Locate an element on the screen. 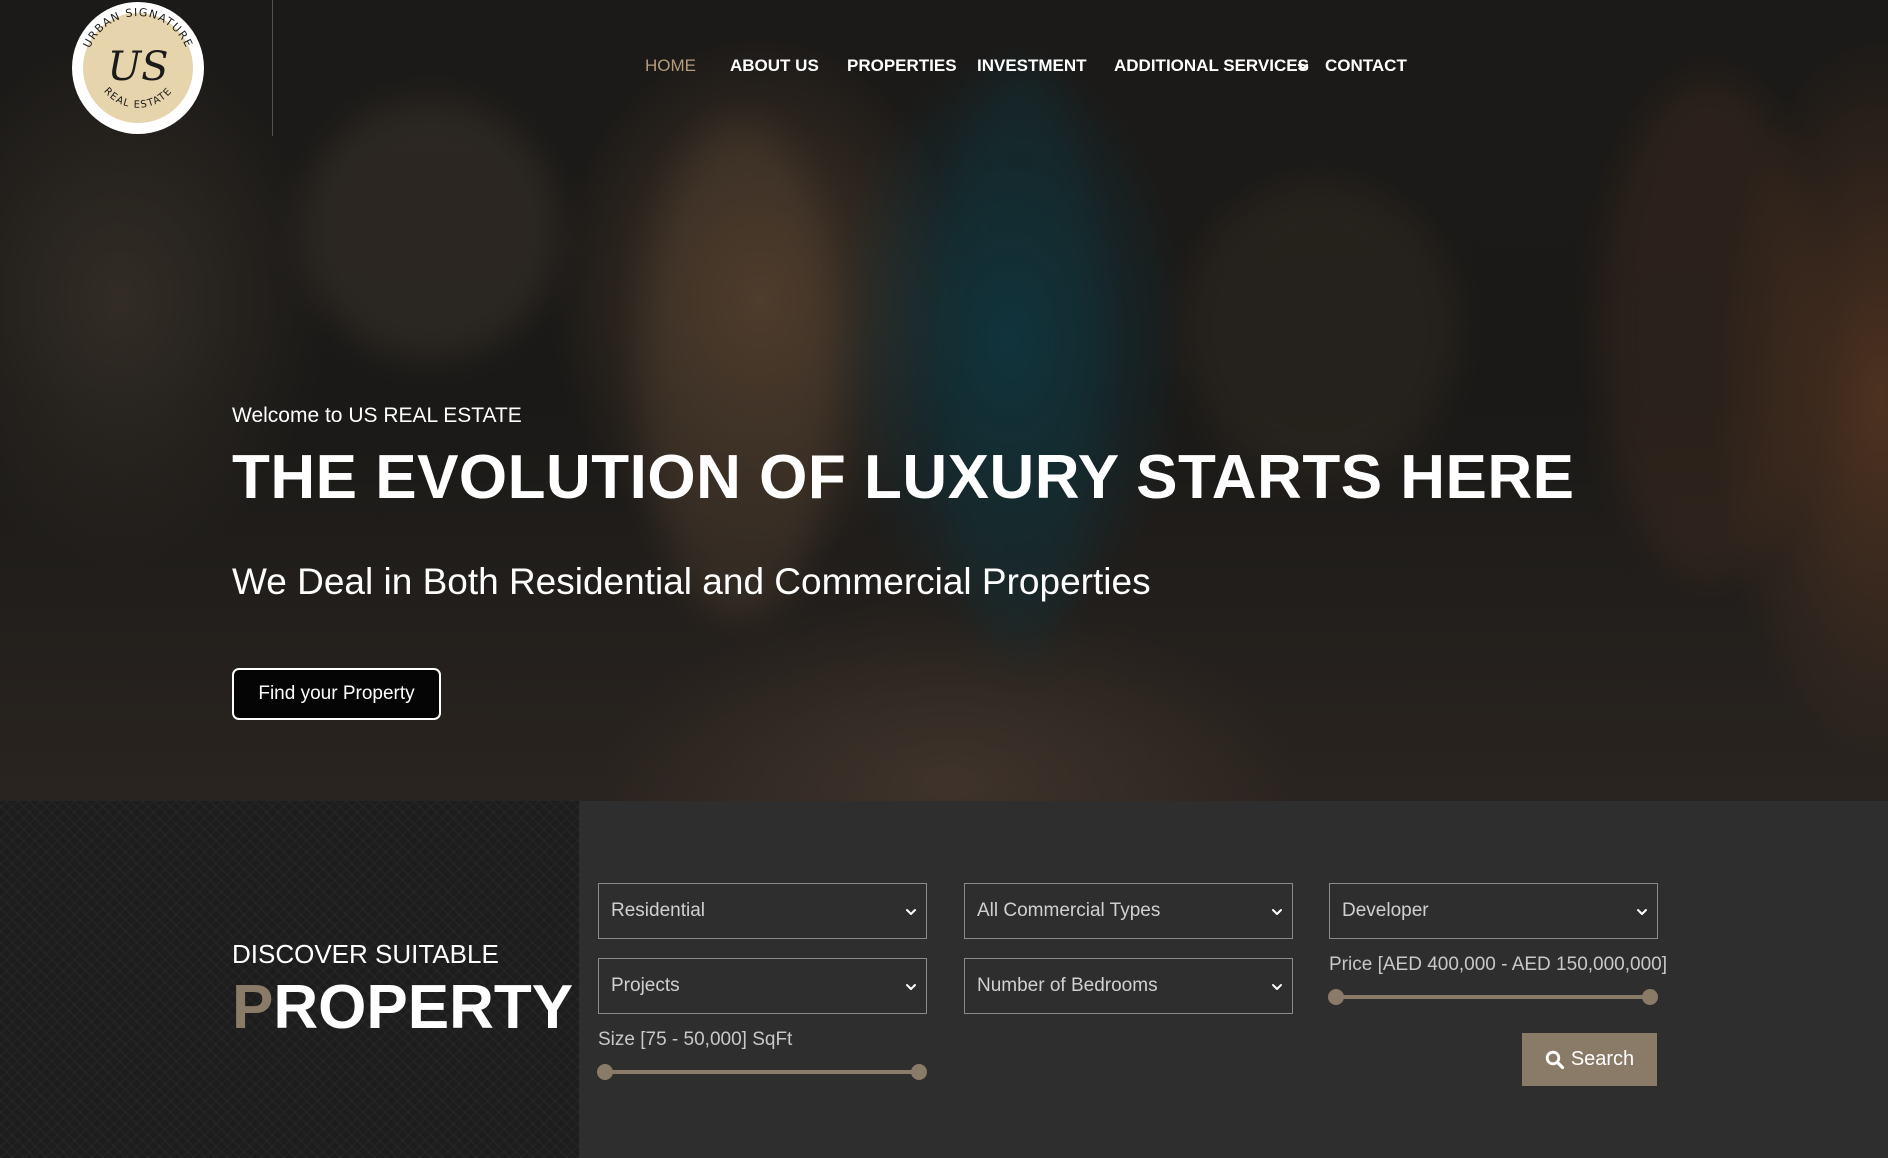 Image resolution: width=1888 pixels, height=1158 pixels. size-range-label: Size [75 - 50,000] SqFt is located at coordinates (695, 1039).